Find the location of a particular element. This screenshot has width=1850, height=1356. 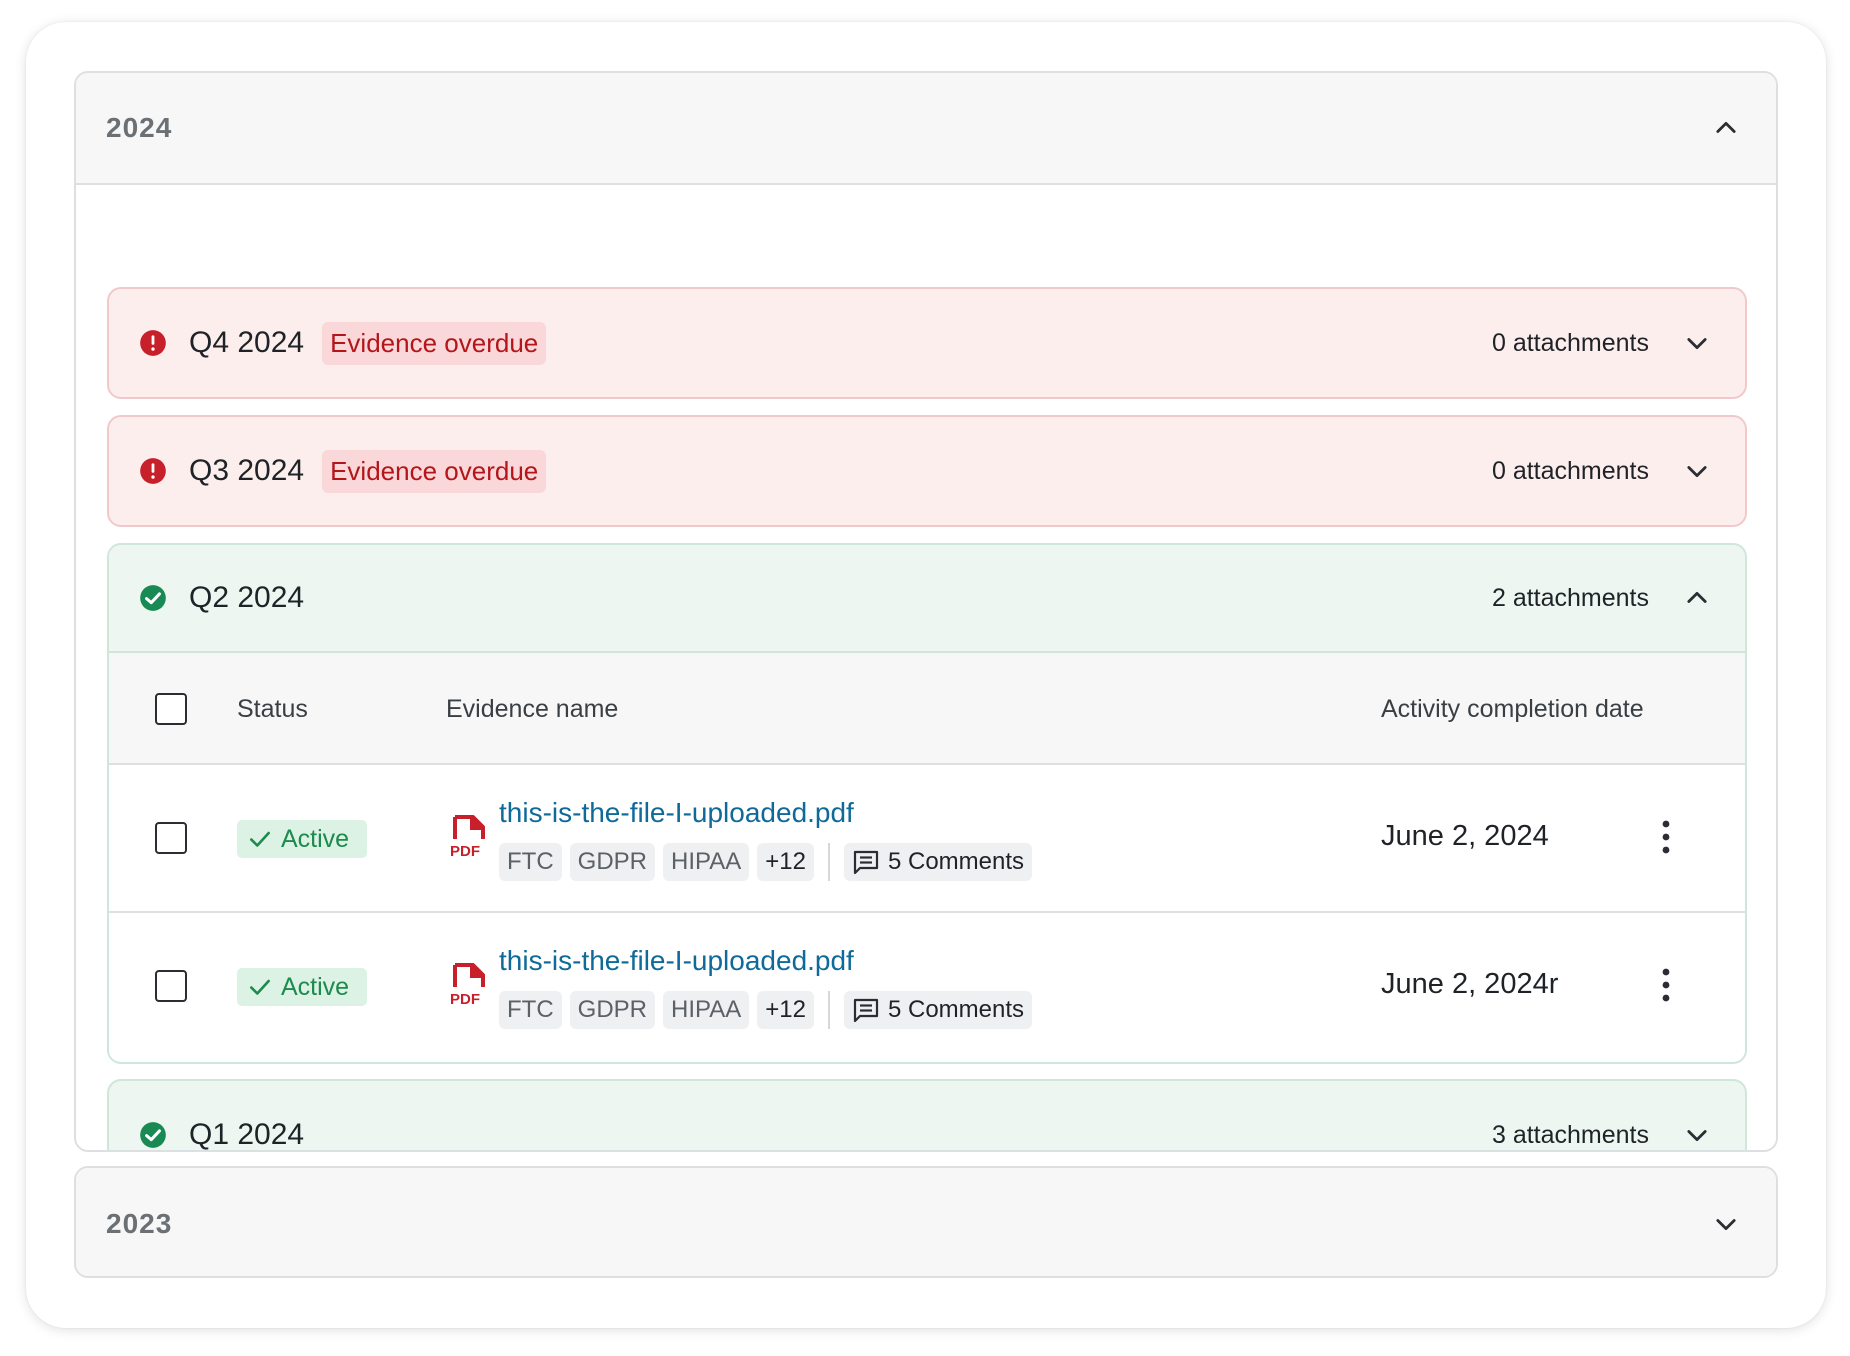

year-section-2023: 2023 is located at coordinates (926, 1222).